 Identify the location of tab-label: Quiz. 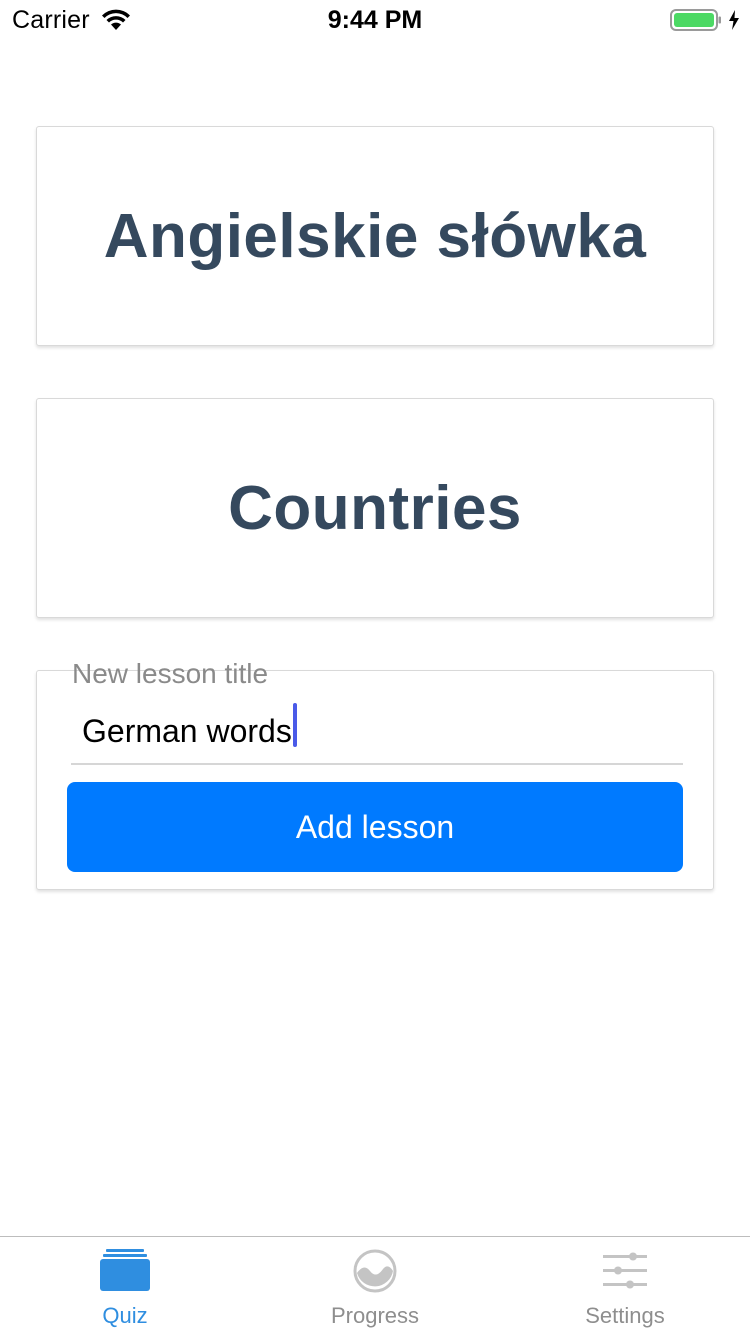
(125, 1315).